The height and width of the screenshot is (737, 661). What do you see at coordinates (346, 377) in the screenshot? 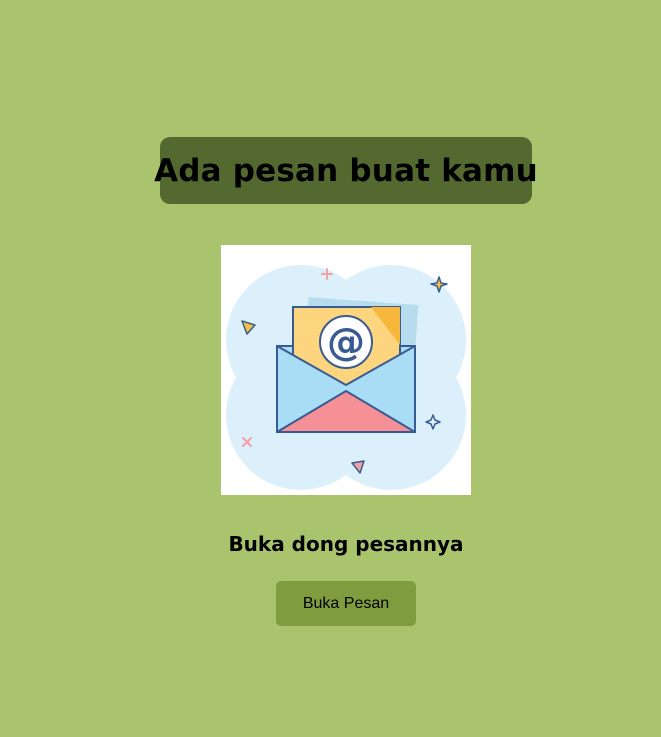
I see `envelope-at-icon: @` at bounding box center [346, 377].